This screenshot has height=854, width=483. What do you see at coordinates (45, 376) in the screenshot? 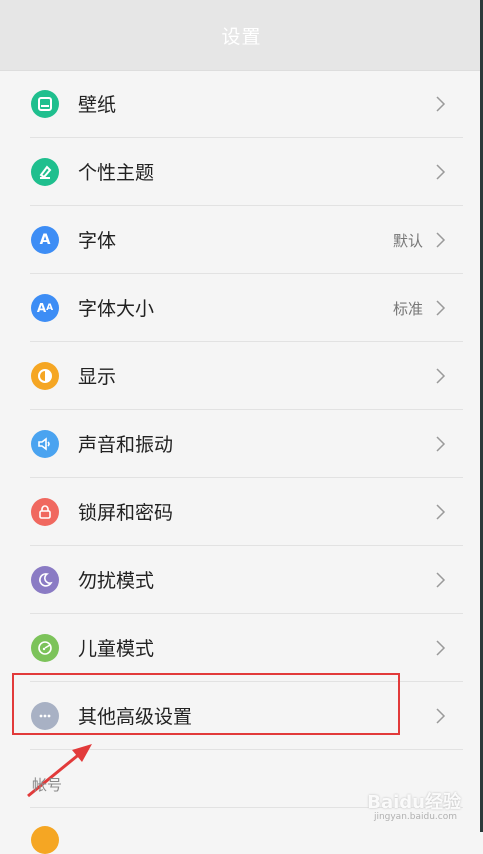
I see `display-icon` at bounding box center [45, 376].